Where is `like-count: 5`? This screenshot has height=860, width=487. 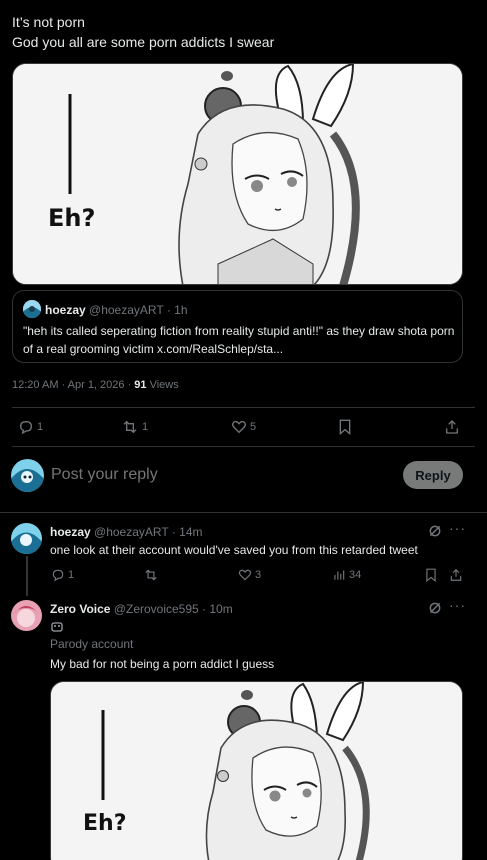 like-count: 5 is located at coordinates (253, 427).